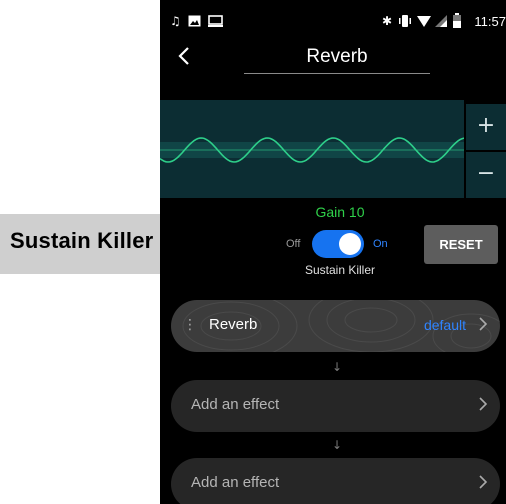  What do you see at coordinates (340, 212) in the screenshot?
I see `gain-value: Gain 10` at bounding box center [340, 212].